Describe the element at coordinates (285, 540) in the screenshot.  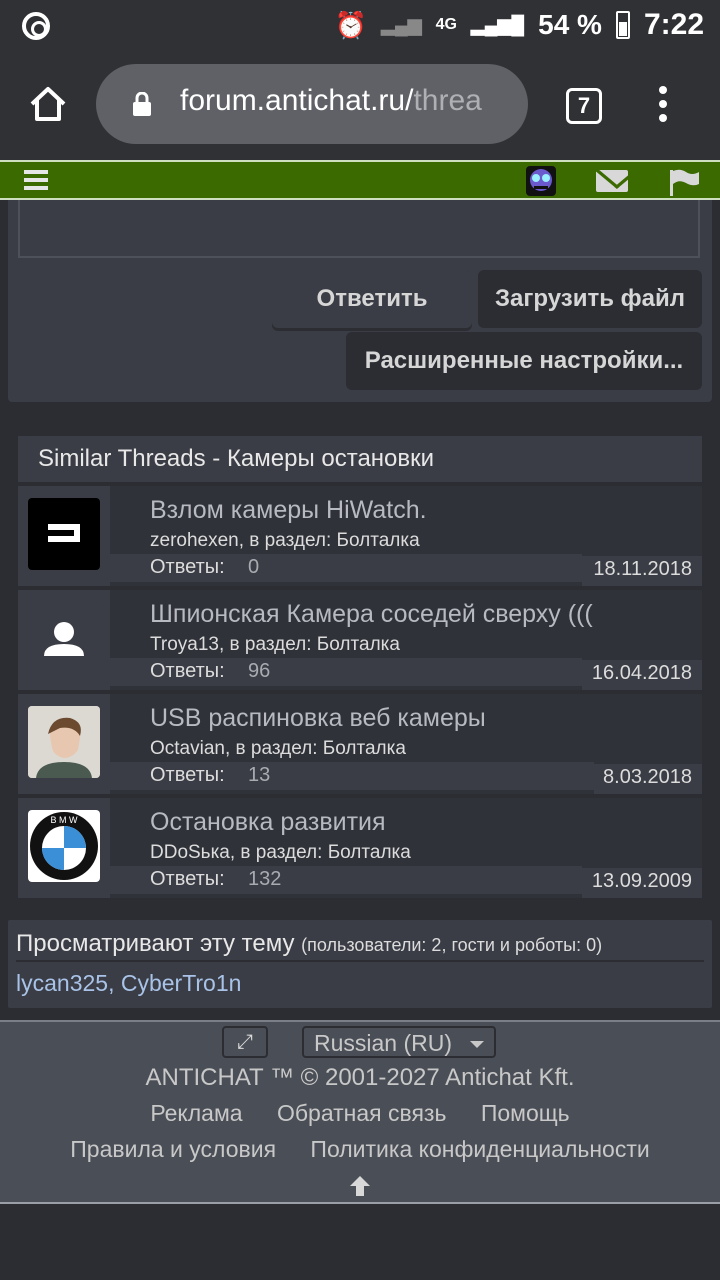
I see `thread-meta: zerohexen, в раздел: Болталка` at that location.